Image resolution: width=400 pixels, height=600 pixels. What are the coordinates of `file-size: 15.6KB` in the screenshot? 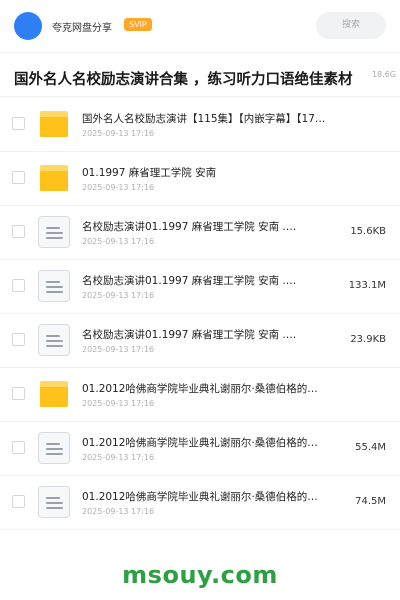 It's located at (368, 231).